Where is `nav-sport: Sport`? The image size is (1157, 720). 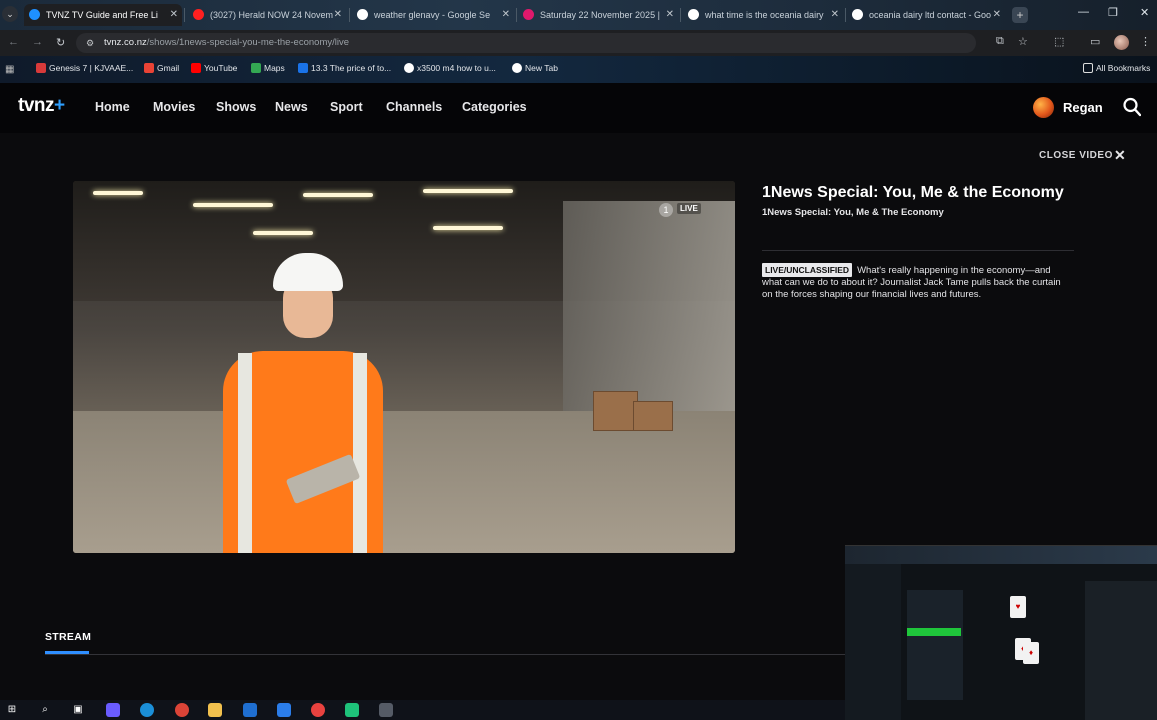
nav-sport: Sport is located at coordinates (346, 107).